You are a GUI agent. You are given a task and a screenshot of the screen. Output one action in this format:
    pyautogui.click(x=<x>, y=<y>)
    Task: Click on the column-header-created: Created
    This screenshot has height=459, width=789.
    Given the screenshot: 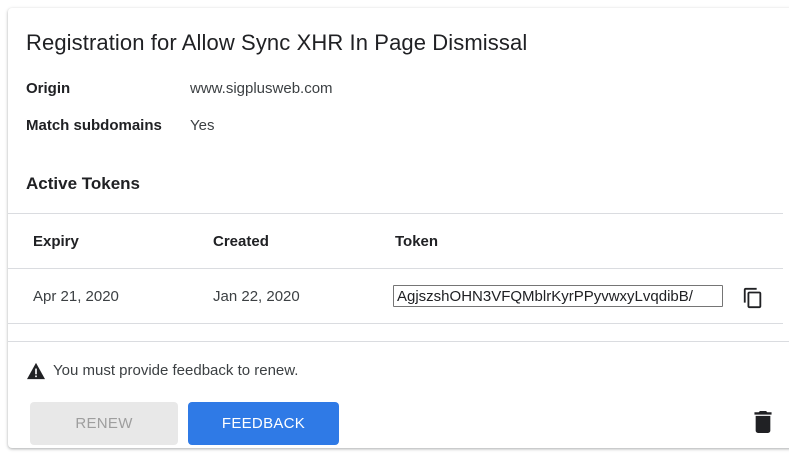 What is the action you would take?
    pyautogui.click(x=241, y=241)
    